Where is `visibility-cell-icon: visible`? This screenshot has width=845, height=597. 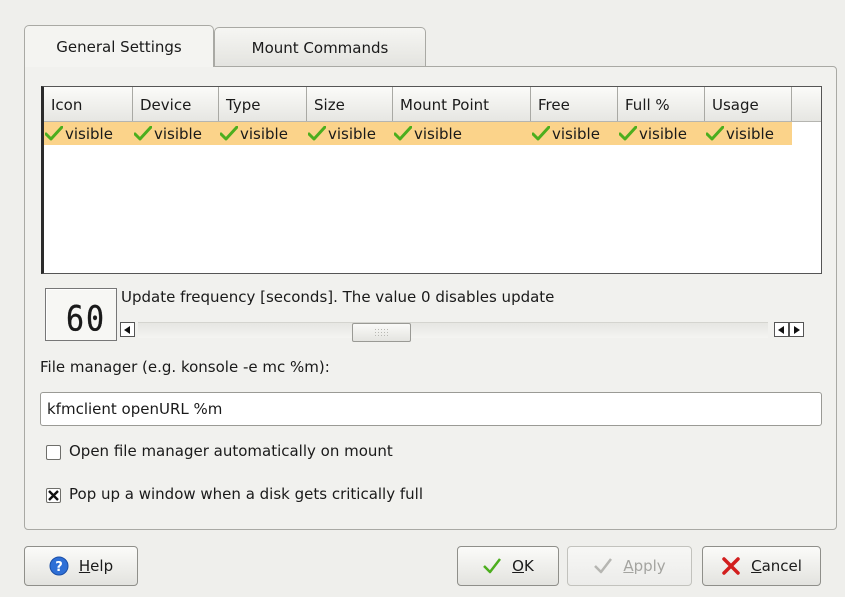
visibility-cell-icon: visible is located at coordinates (79, 133).